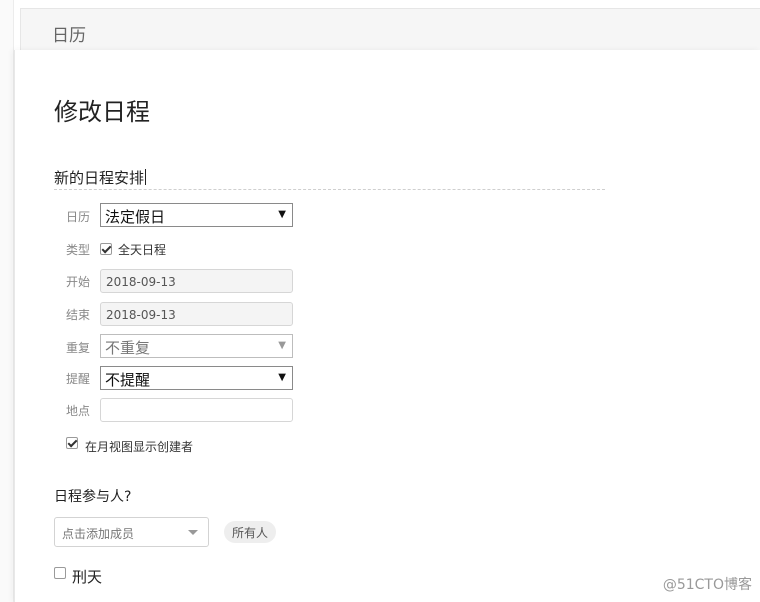 Image resolution: width=760 pixels, height=602 pixels. Describe the element at coordinates (93, 497) in the screenshot. I see `participants-title: 日程参与人?` at that location.